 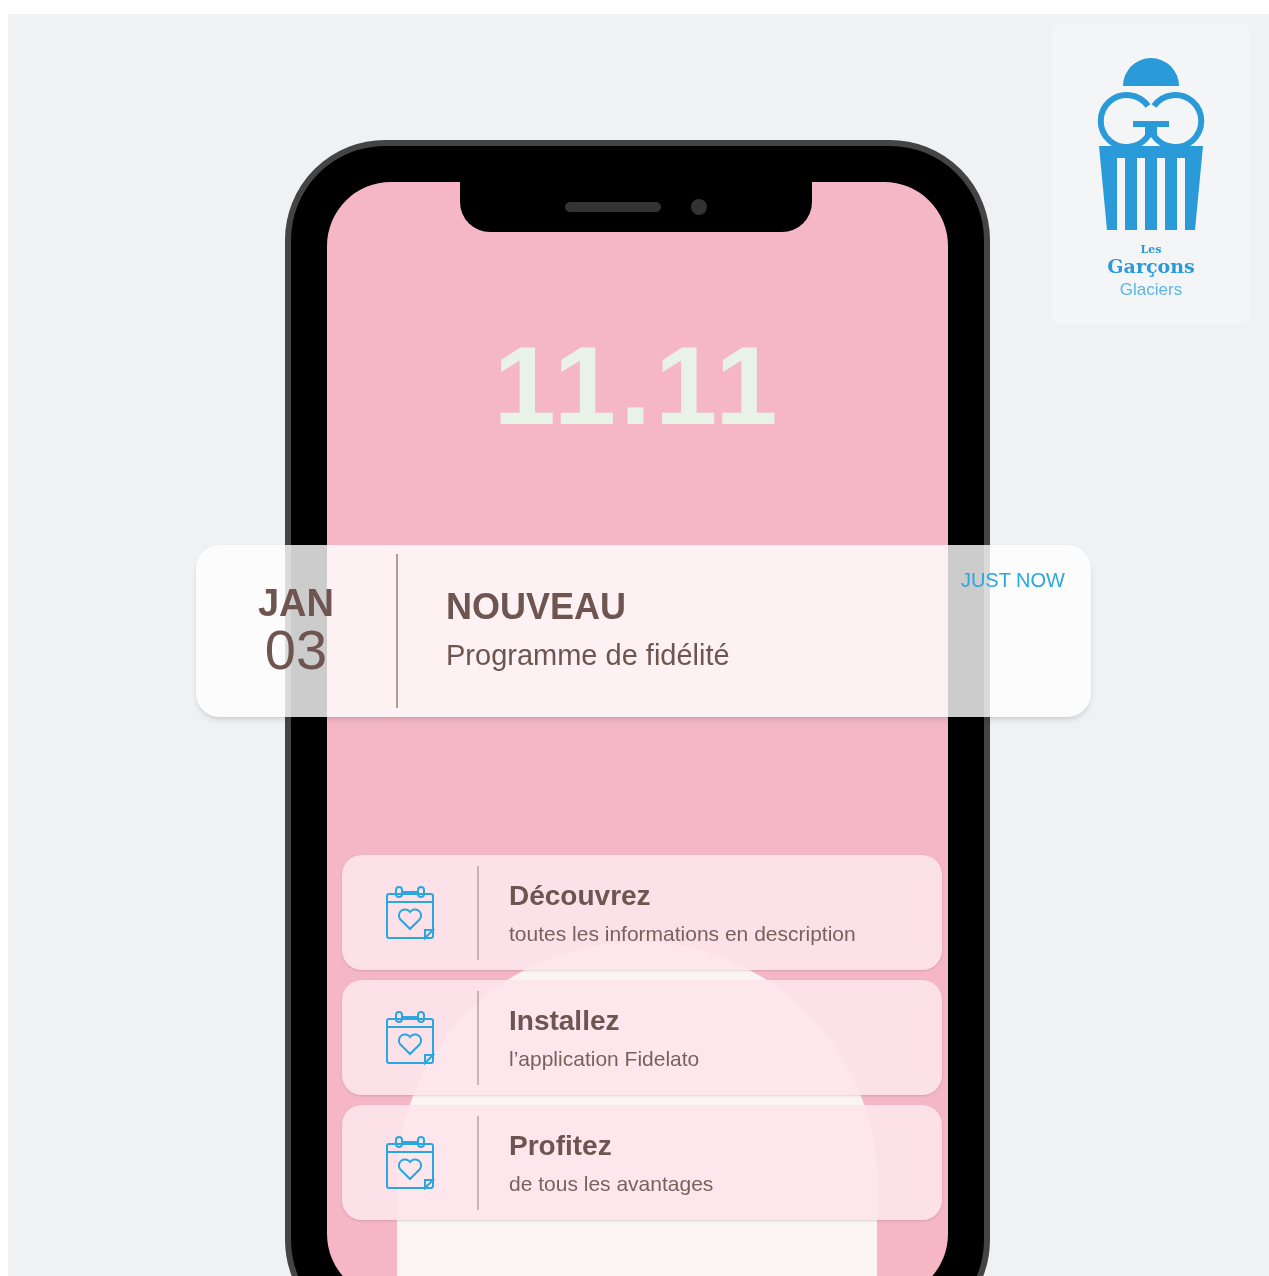 What do you see at coordinates (537, 606) in the screenshot?
I see `notification-title: NOUVEAU` at bounding box center [537, 606].